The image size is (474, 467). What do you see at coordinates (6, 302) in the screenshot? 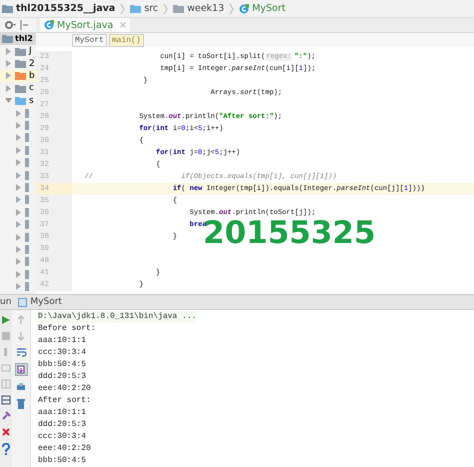
I see `panel-title: un` at bounding box center [6, 302].